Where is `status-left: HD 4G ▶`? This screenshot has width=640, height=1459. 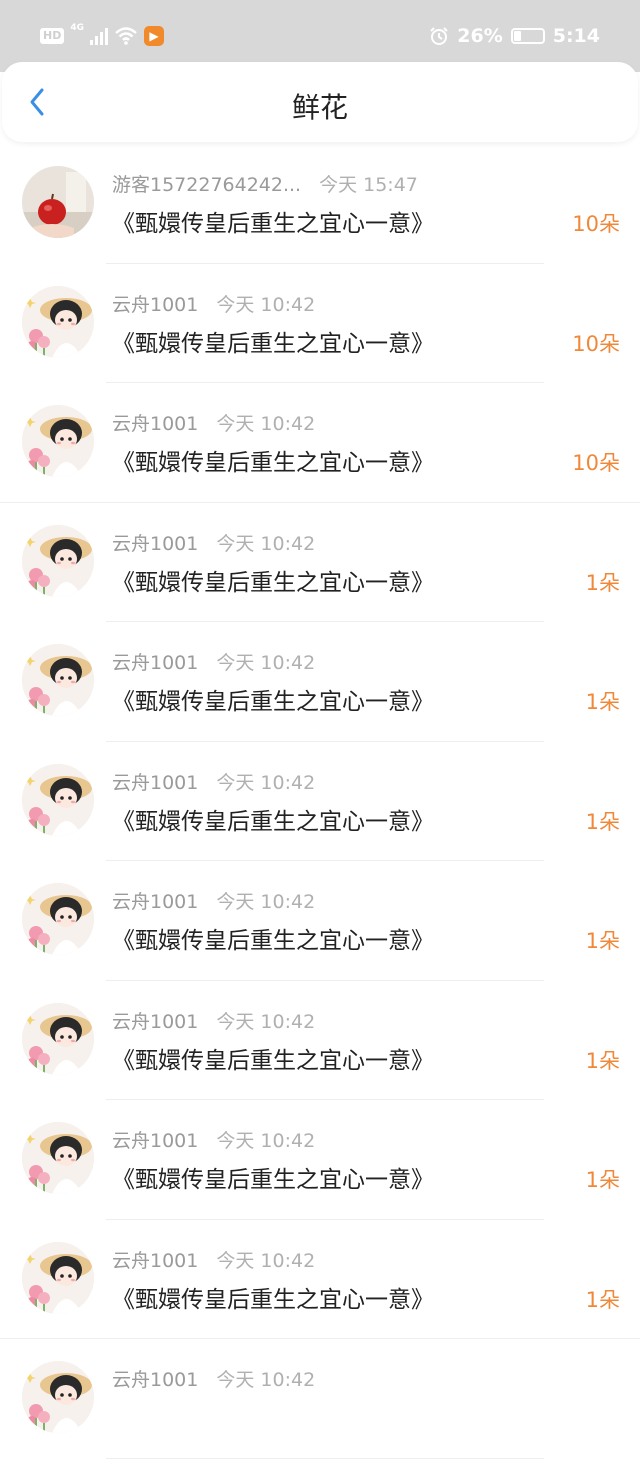
status-left: HD 4G ▶ is located at coordinates (102, 36).